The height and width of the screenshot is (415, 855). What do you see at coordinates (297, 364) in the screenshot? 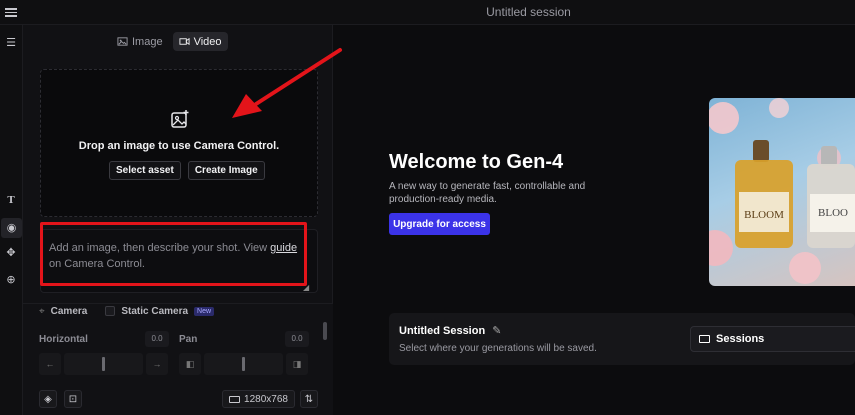
I see `pan-right-button: ◨` at bounding box center [297, 364].